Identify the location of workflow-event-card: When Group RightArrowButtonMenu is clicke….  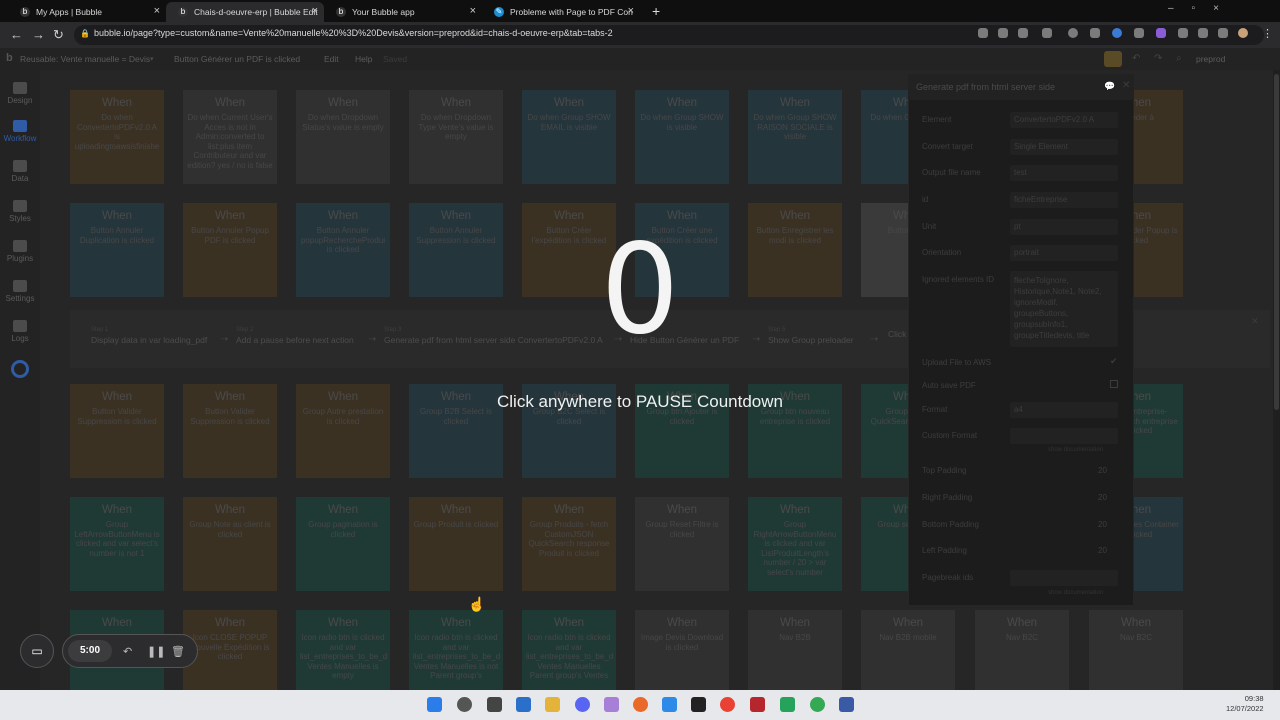
(795, 544).